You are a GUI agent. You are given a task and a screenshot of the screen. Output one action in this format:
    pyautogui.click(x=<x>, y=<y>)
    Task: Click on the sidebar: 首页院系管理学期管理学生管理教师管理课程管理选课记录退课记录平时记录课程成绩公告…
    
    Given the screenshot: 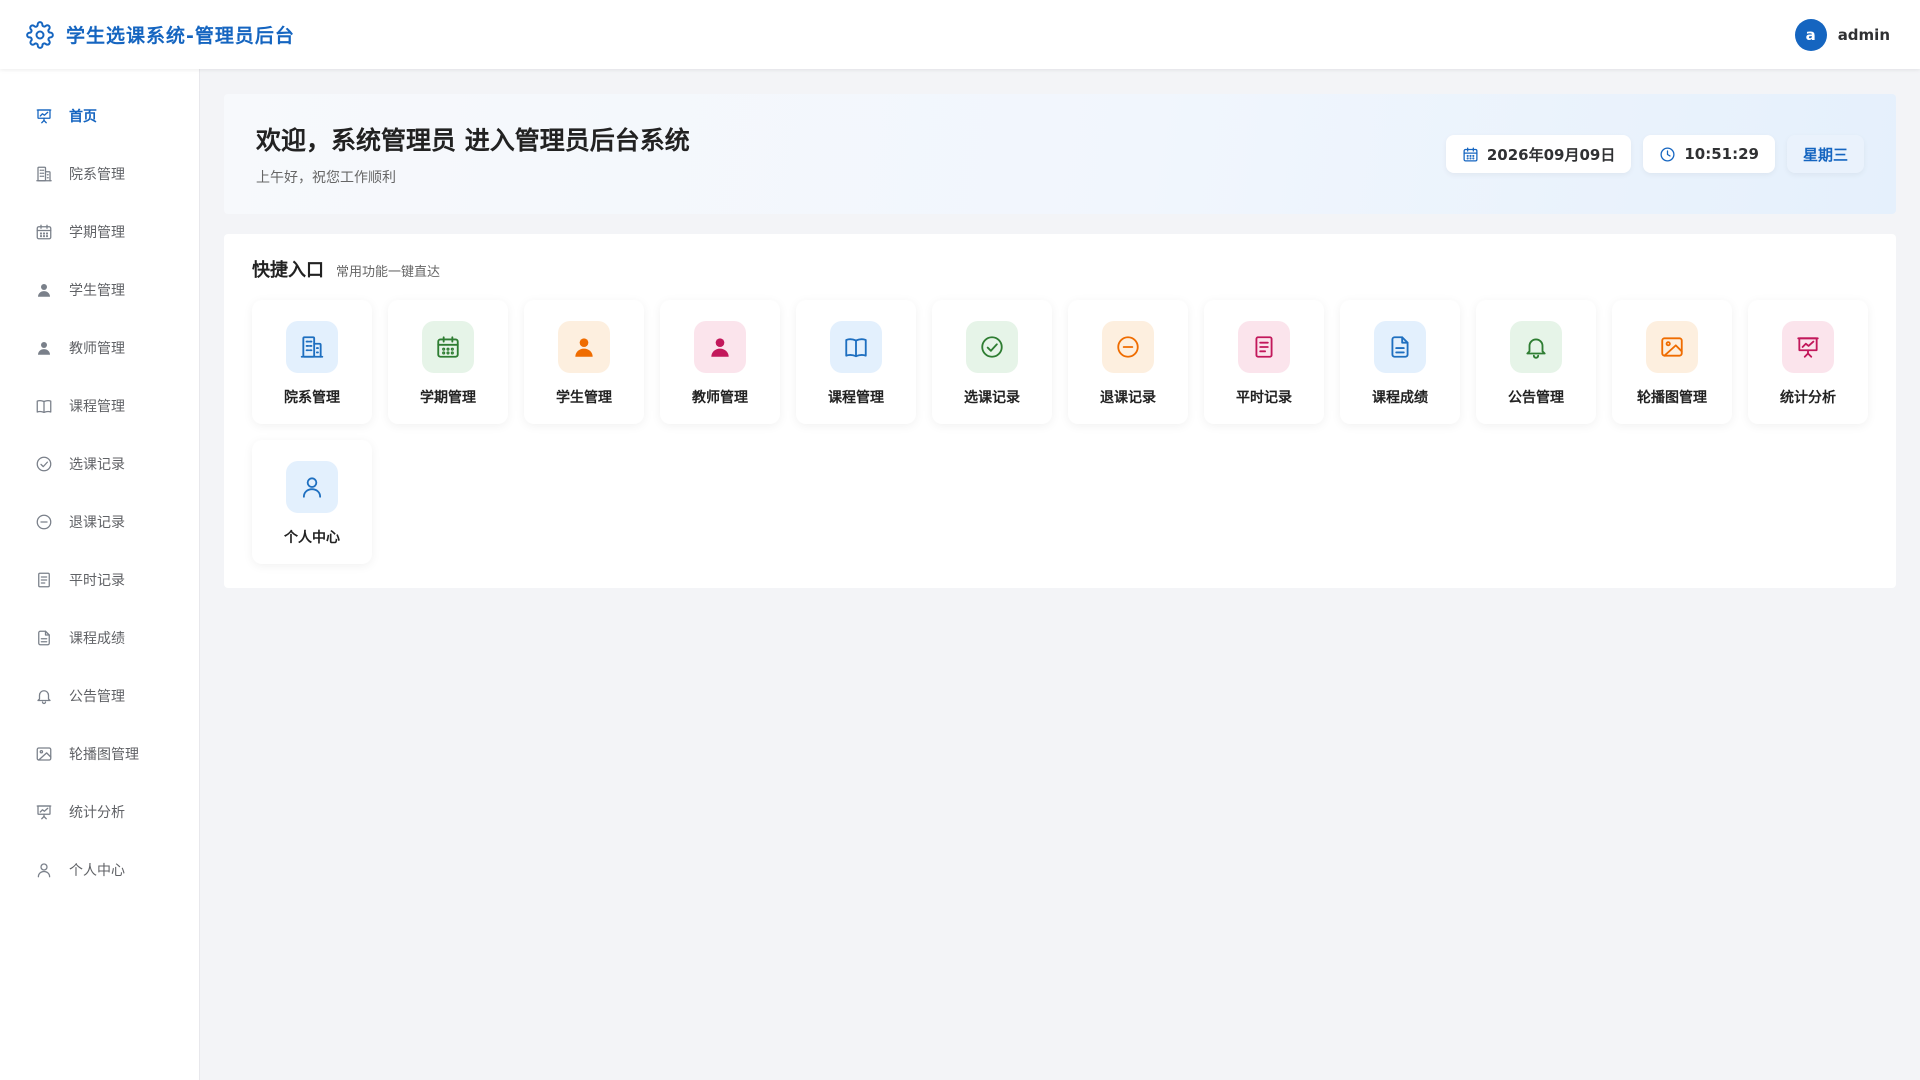 What is the action you would take?
    pyautogui.click(x=100, y=574)
    